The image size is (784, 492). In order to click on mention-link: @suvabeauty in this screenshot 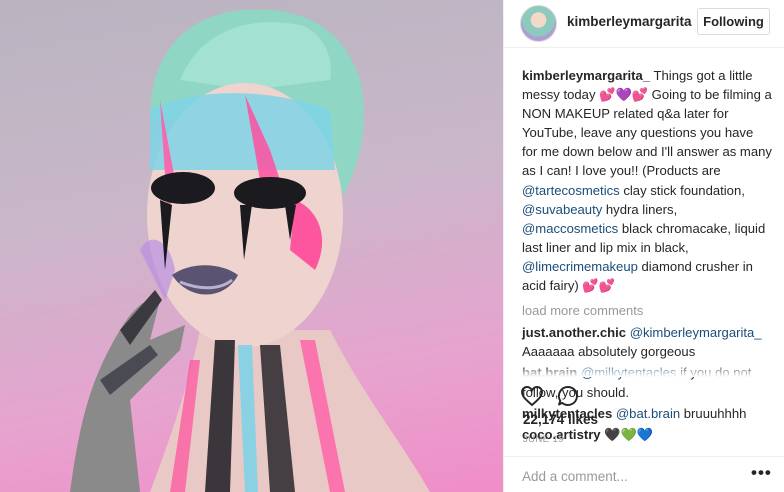, I will do `click(562, 209)`.